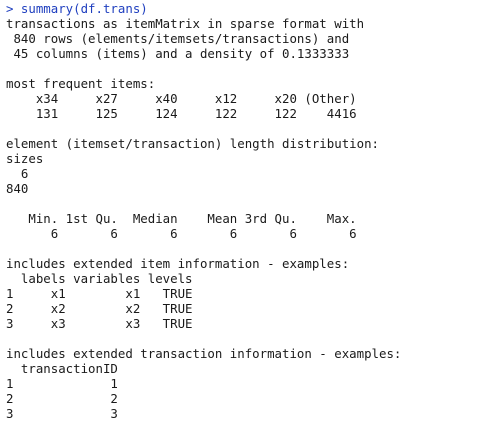 The height and width of the screenshot is (421, 496). I want to click on console-output-line: Min. 1st Qu. Median Mean 3rd Qu. Max., so click(181, 218).